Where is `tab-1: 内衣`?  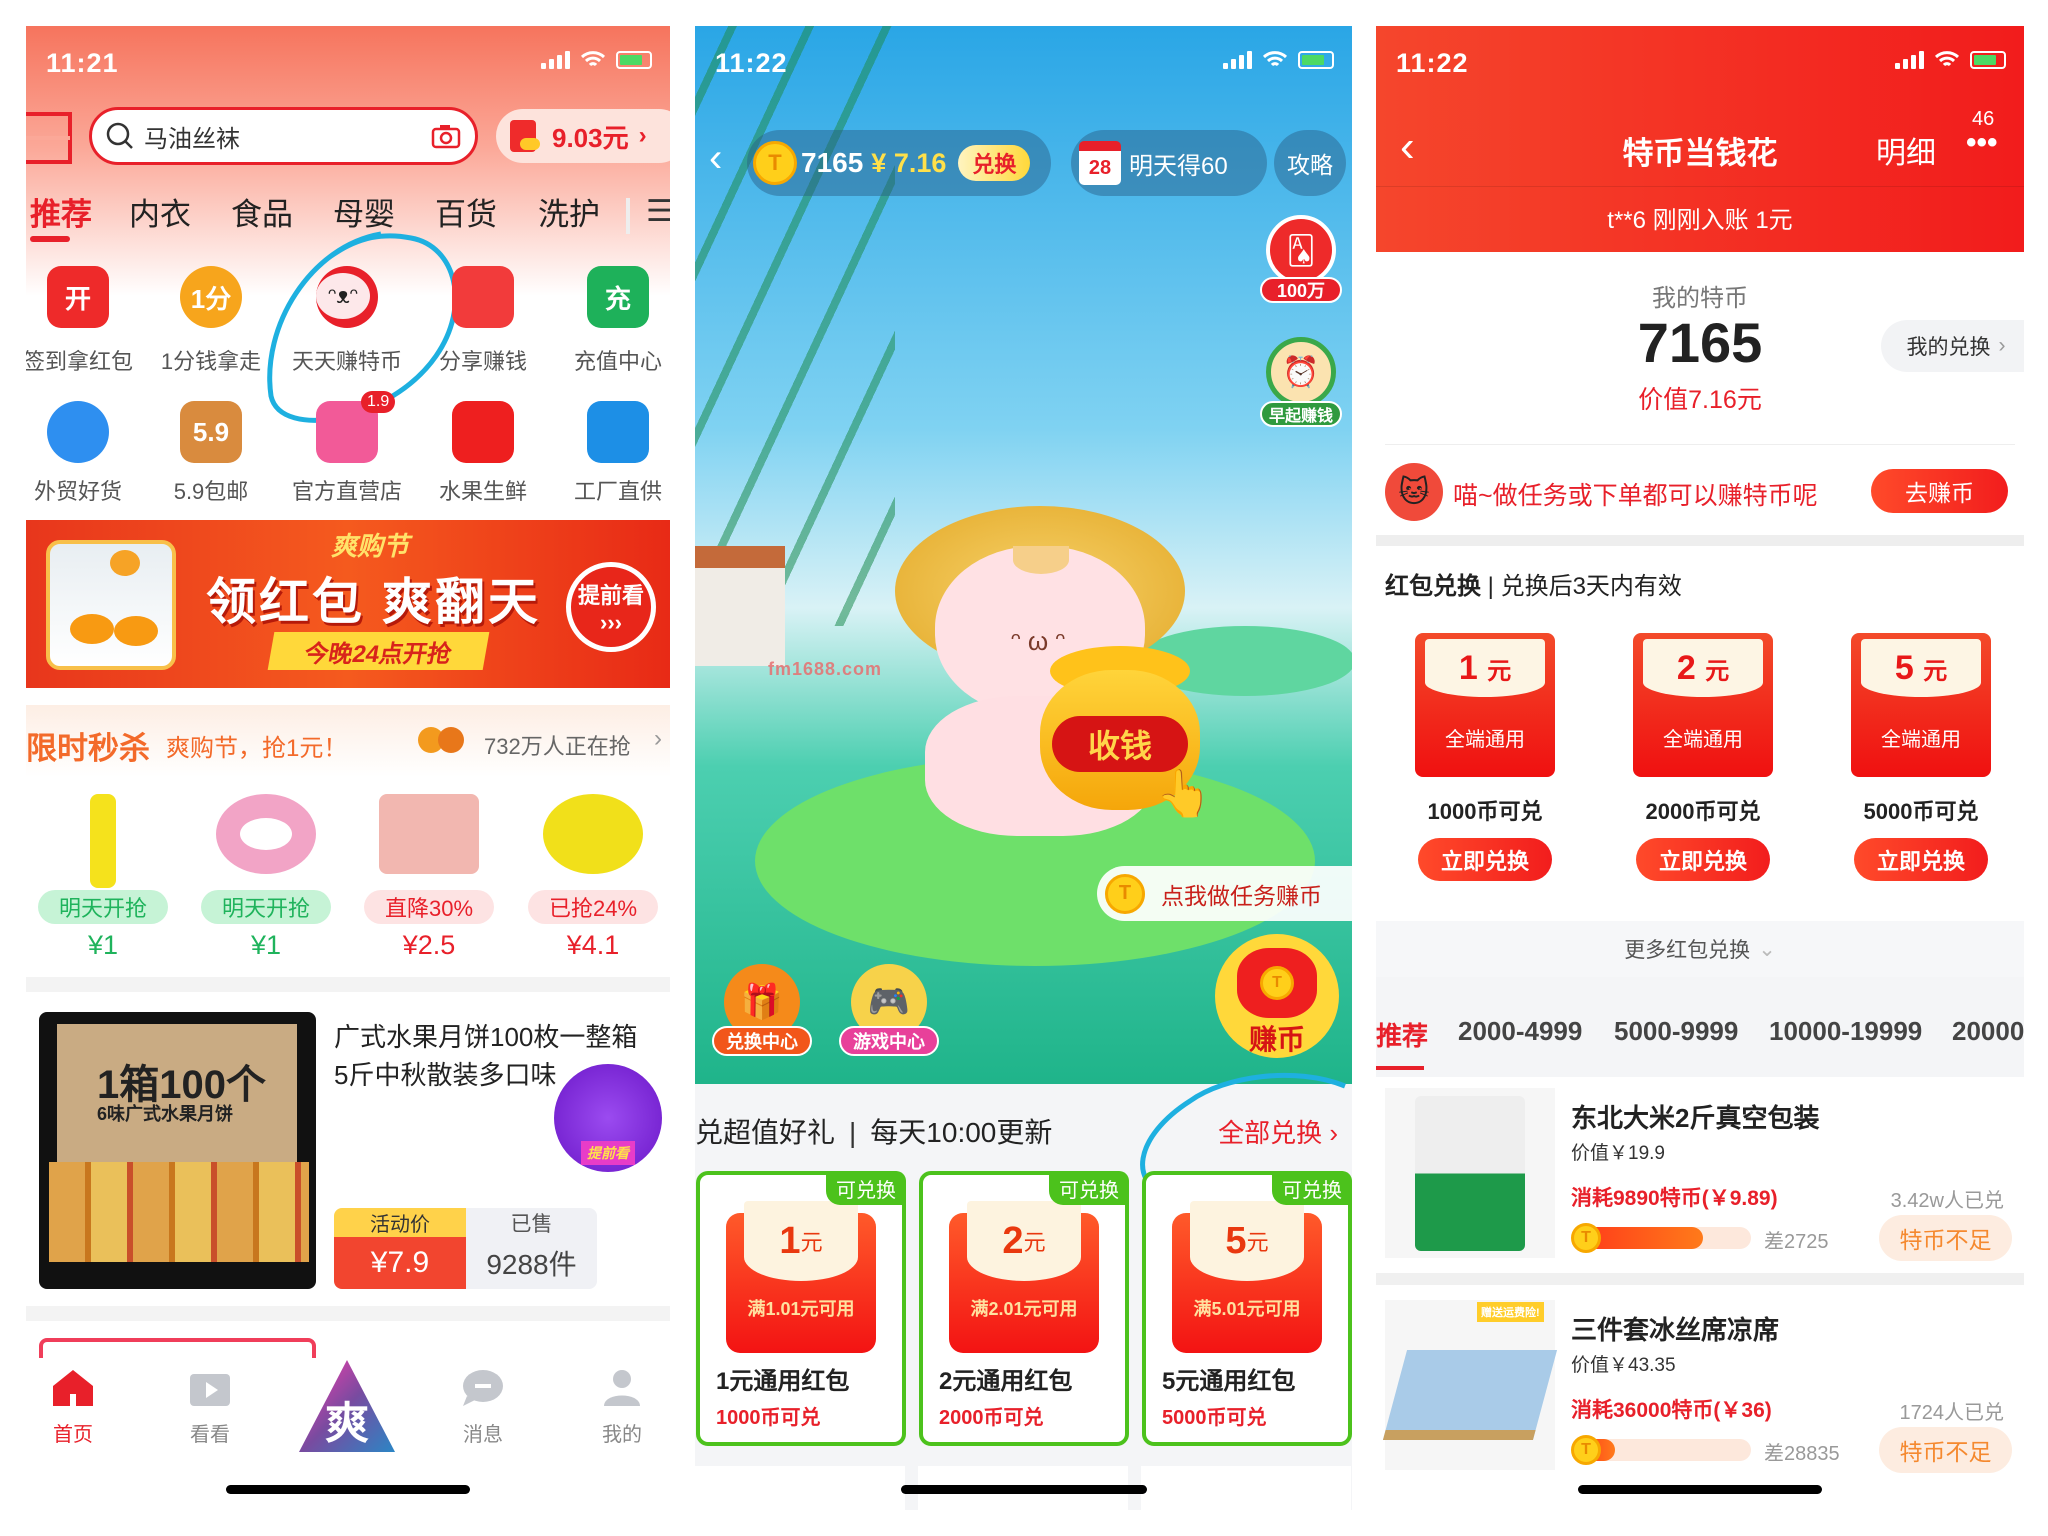 tab-1: 内衣 is located at coordinates (160, 211).